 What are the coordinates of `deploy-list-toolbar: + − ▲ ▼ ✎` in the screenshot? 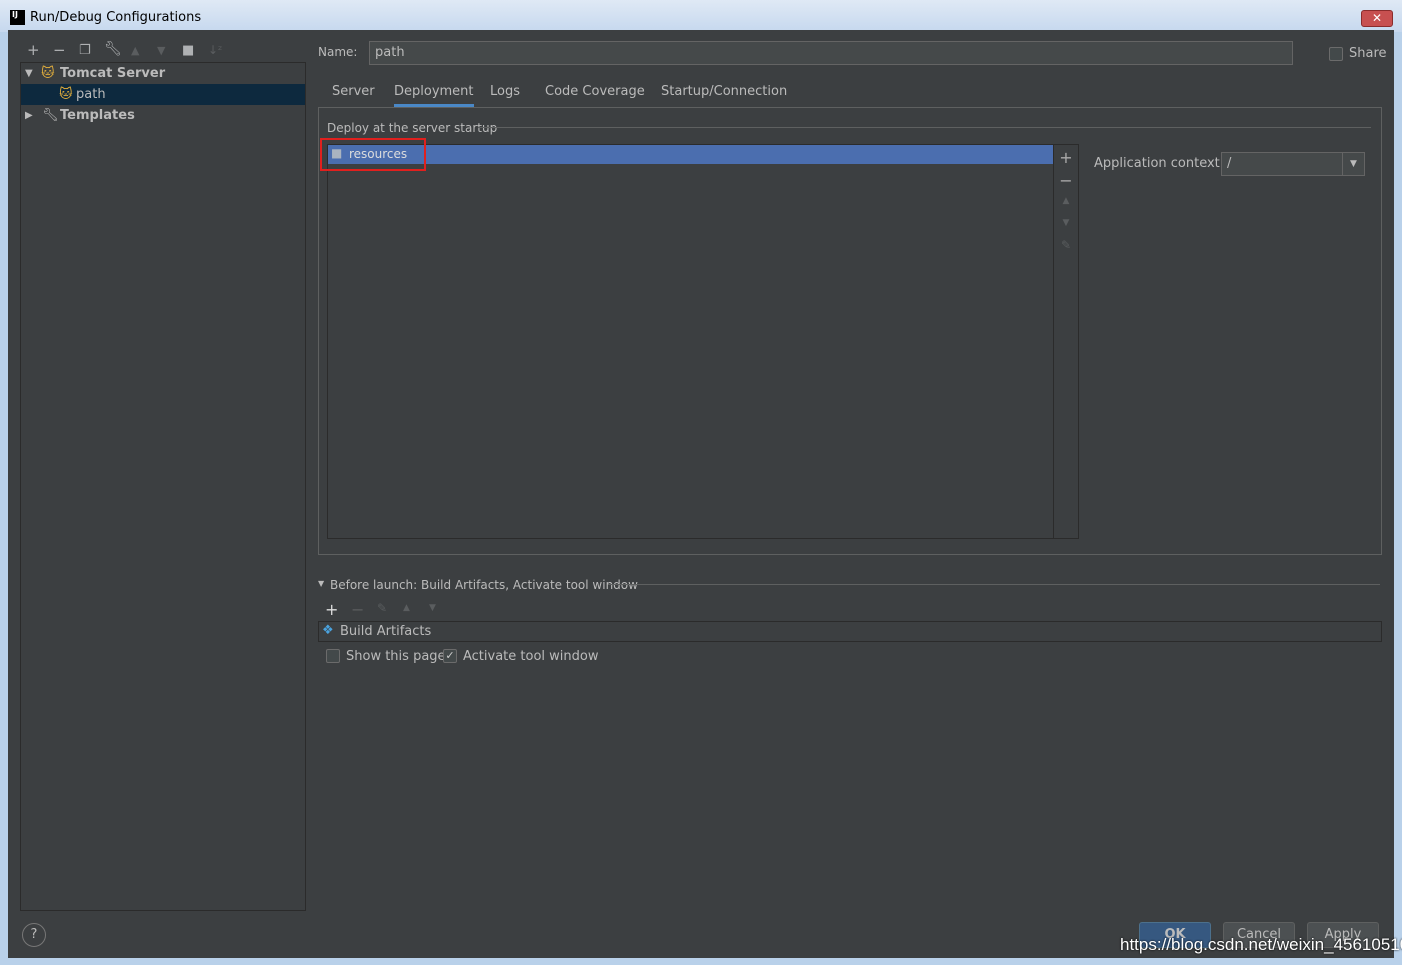 It's located at (1065, 341).